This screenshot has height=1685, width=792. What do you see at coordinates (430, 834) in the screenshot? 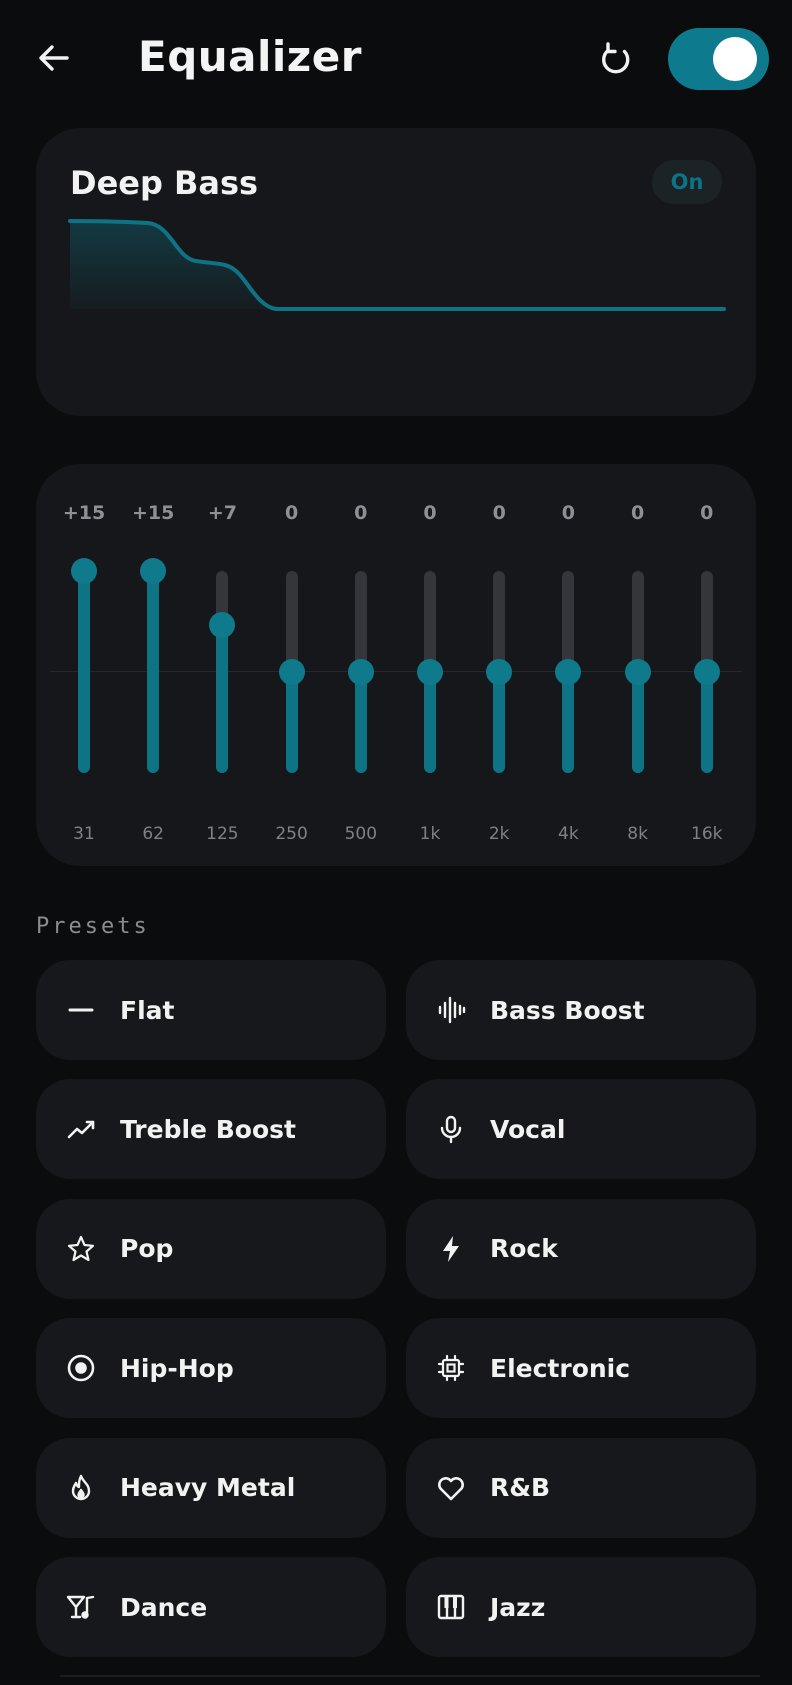
I see `band-frequency-label: 1k` at bounding box center [430, 834].